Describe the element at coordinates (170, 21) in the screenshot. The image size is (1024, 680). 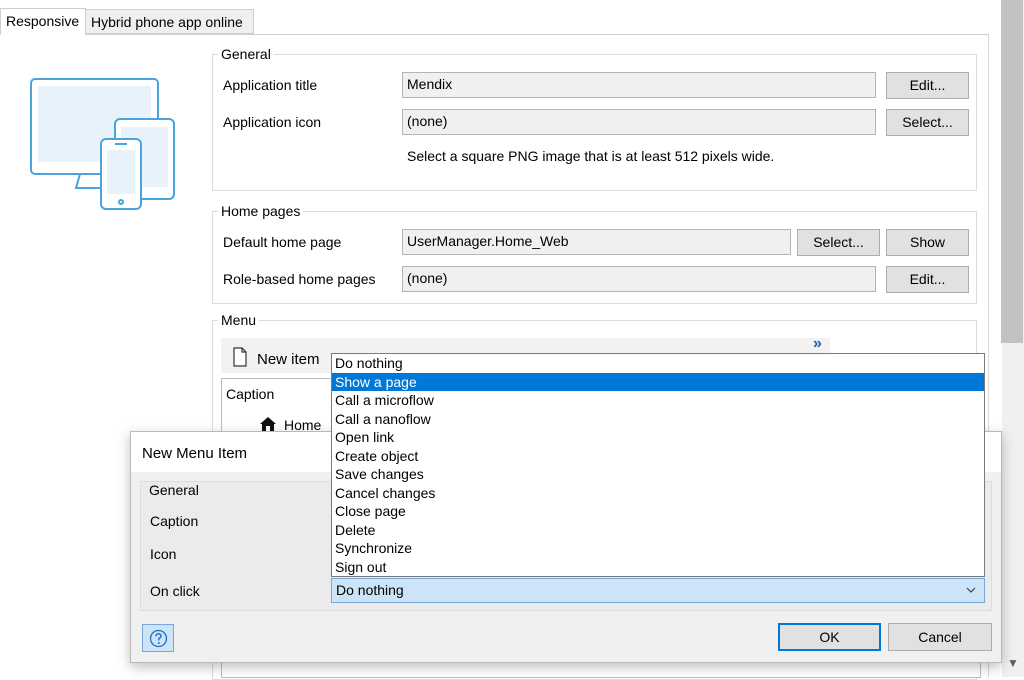
I see `tab-hybrid-phone-app-online: Hybrid phone app online` at that location.